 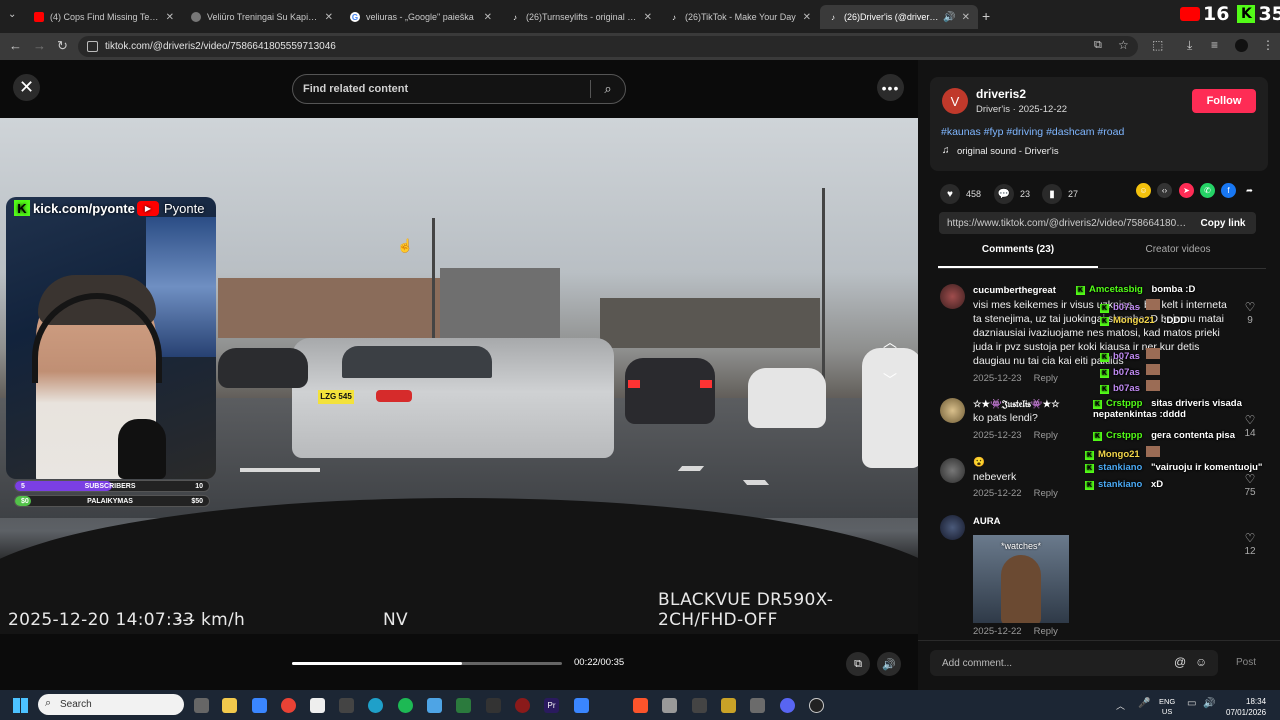 What do you see at coordinates (1008, 151) in the screenshot?
I see `sound-link: original sound - Driver'is` at bounding box center [1008, 151].